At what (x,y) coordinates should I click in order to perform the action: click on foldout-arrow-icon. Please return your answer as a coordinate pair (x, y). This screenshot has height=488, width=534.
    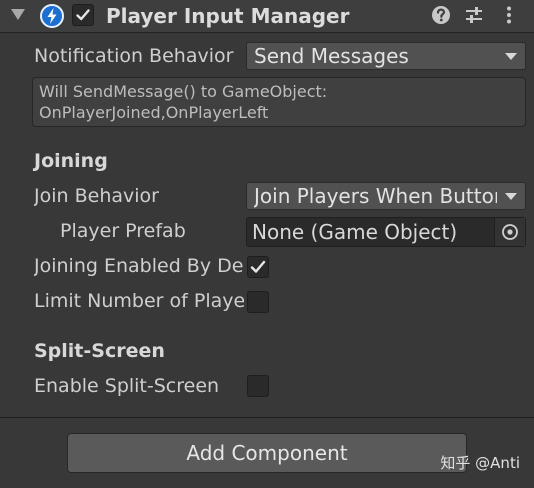
    Looking at the image, I should click on (18, 14).